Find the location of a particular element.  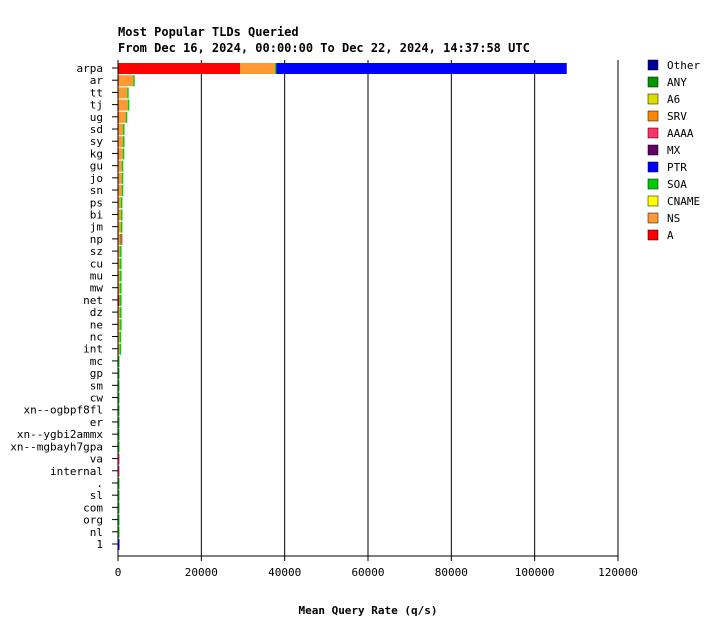

y-tick-label: arpa is located at coordinates (90, 68).